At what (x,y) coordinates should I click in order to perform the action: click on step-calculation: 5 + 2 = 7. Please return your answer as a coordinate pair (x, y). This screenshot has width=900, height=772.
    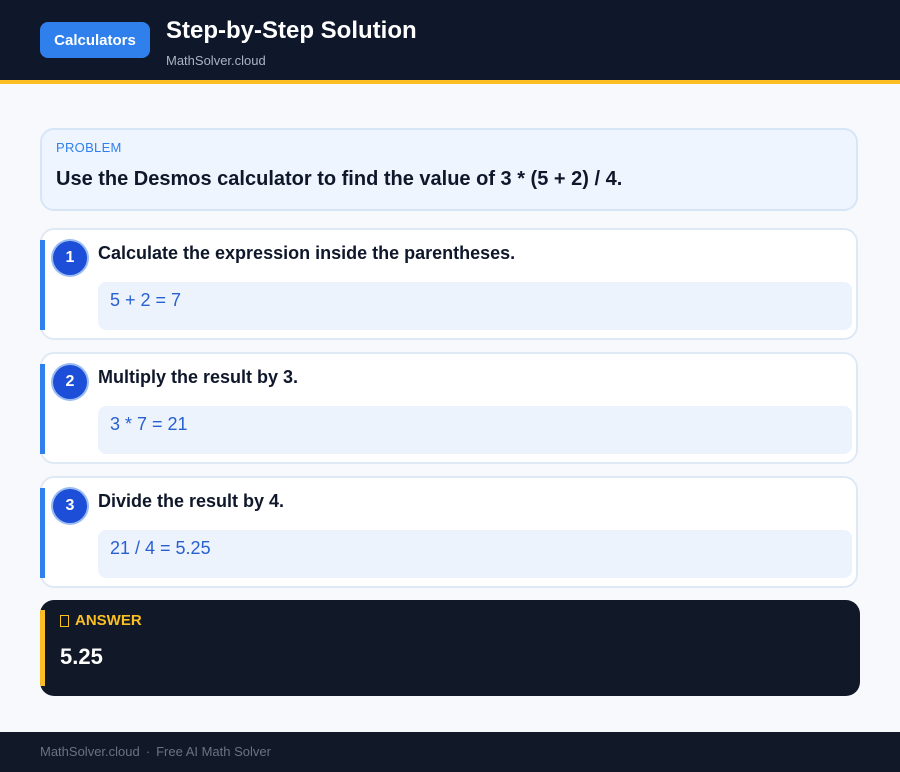
    Looking at the image, I should click on (475, 306).